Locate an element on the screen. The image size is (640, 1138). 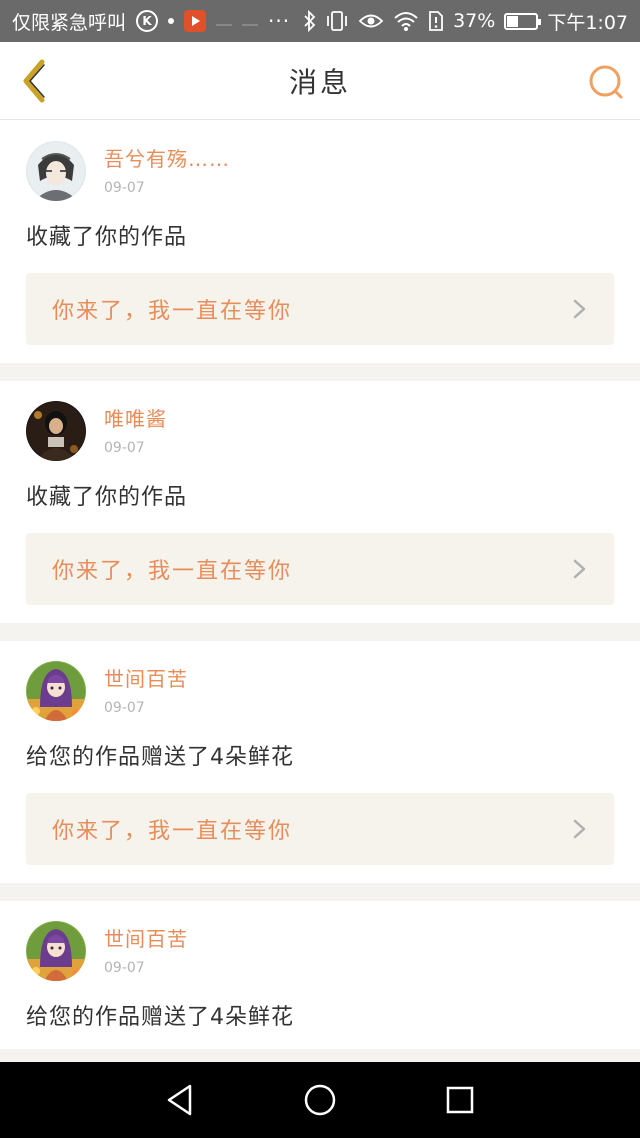
sim-alert-icon is located at coordinates (436, 21).